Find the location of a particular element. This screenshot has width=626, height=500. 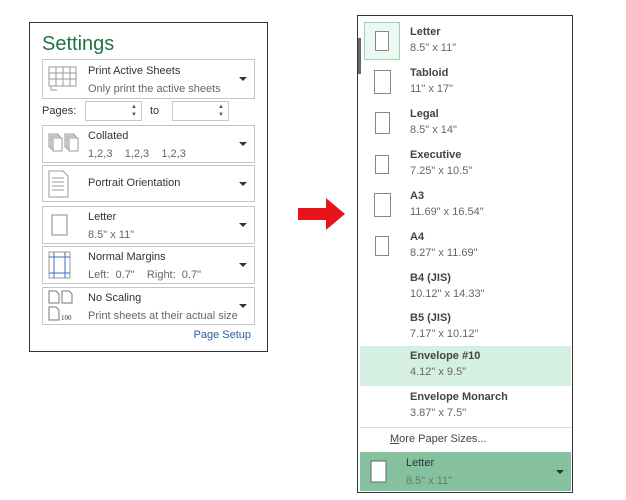

pages-from-input: ▲ ▼ is located at coordinates (113, 111).